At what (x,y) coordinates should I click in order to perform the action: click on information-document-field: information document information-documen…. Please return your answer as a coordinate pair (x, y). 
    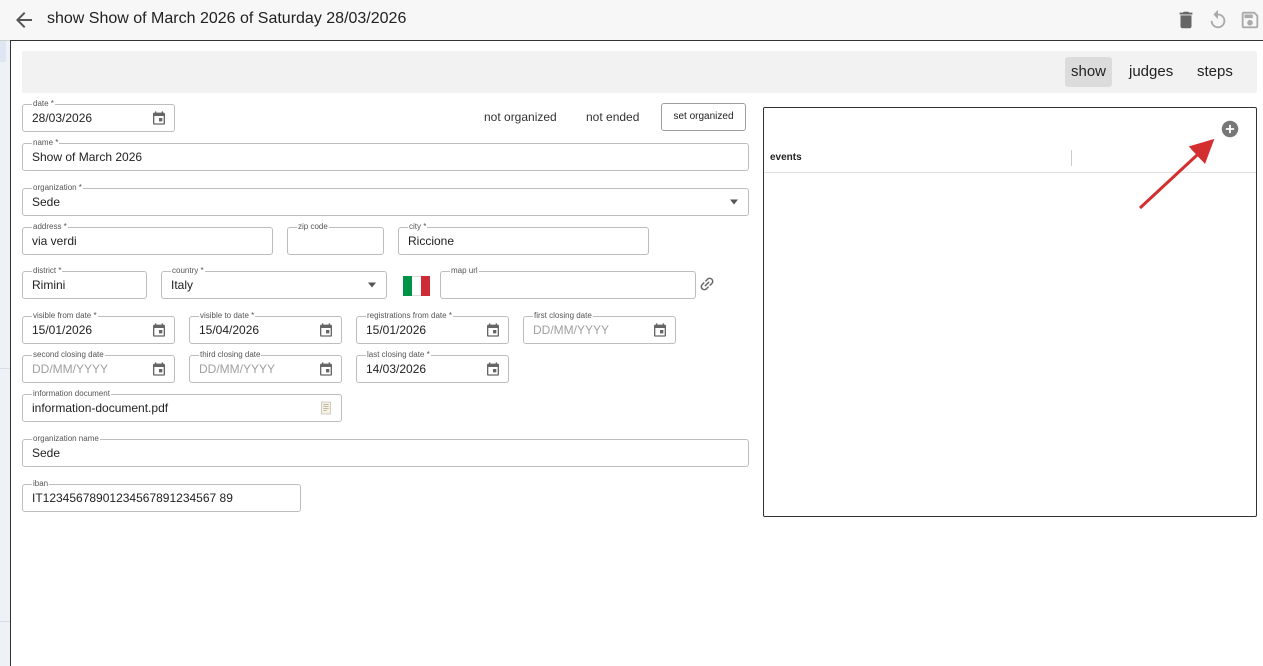
    Looking at the image, I should click on (182, 405).